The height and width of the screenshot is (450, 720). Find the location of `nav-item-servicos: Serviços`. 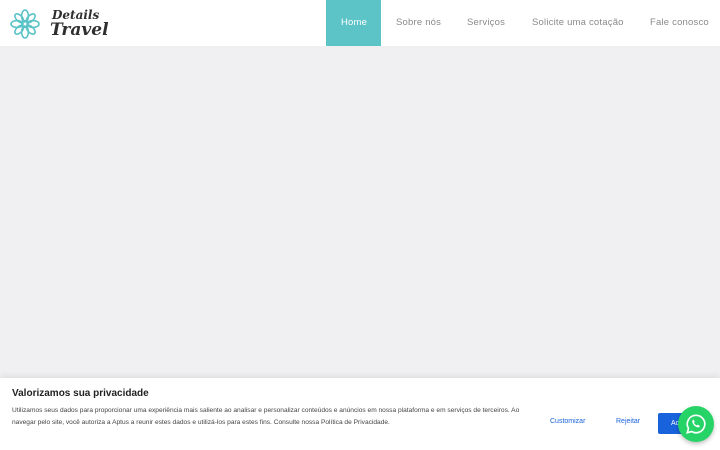

nav-item-servicos: Serviços is located at coordinates (485, 23).